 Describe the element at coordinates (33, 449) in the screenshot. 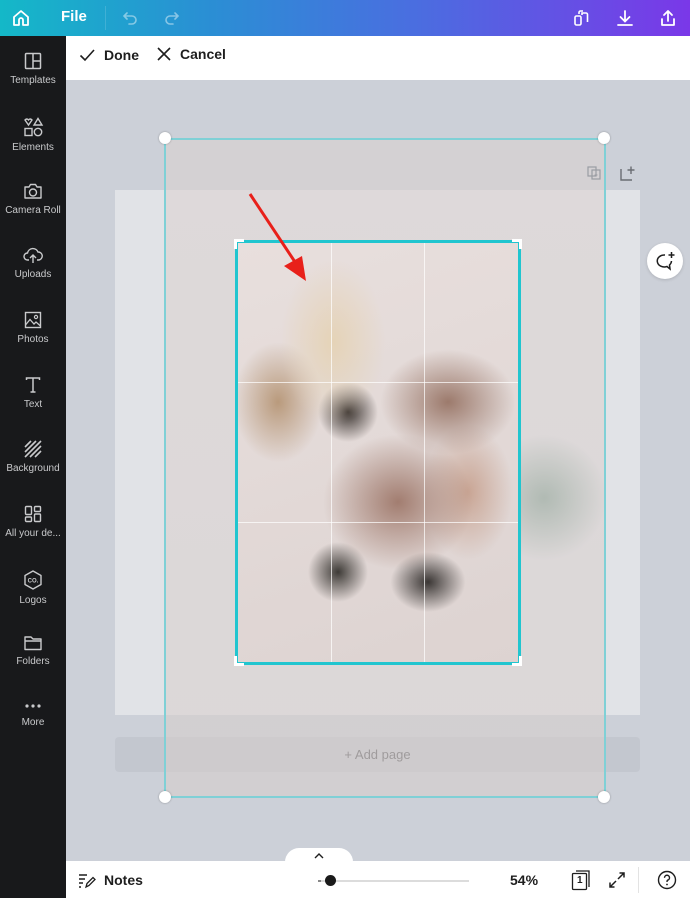

I see `background-icon` at that location.